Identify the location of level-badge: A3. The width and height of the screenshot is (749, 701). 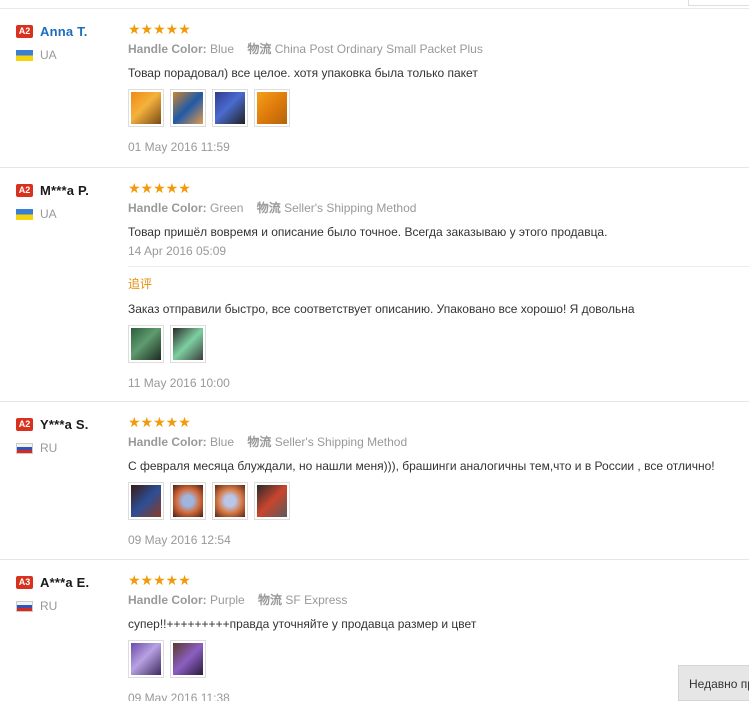
(24, 582).